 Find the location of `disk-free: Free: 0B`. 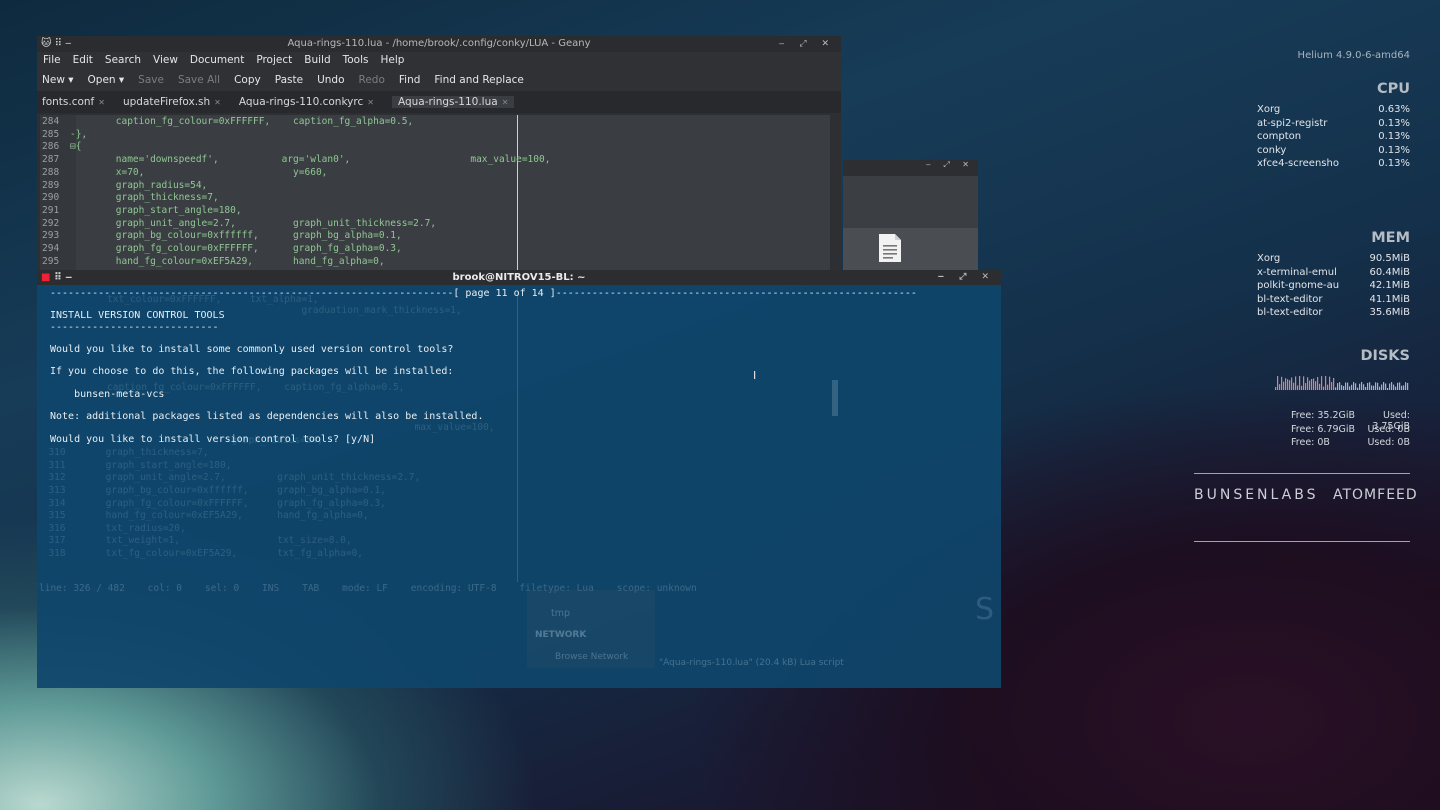

disk-free: Free: 0B is located at coordinates (1310, 442).